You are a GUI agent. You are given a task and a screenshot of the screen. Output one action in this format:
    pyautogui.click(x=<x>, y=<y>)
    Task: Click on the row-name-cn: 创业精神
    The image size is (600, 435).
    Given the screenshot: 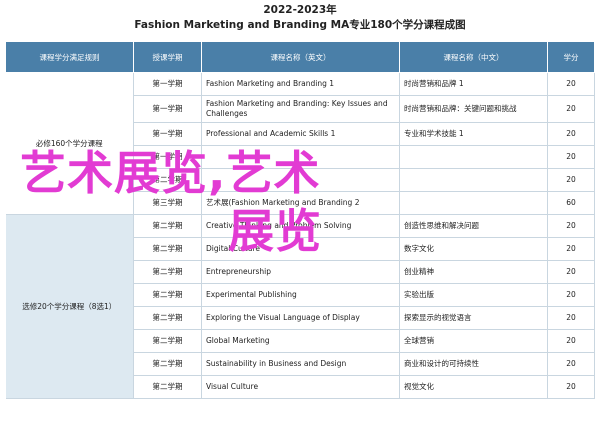 What is the action you would take?
    pyautogui.click(x=473, y=272)
    